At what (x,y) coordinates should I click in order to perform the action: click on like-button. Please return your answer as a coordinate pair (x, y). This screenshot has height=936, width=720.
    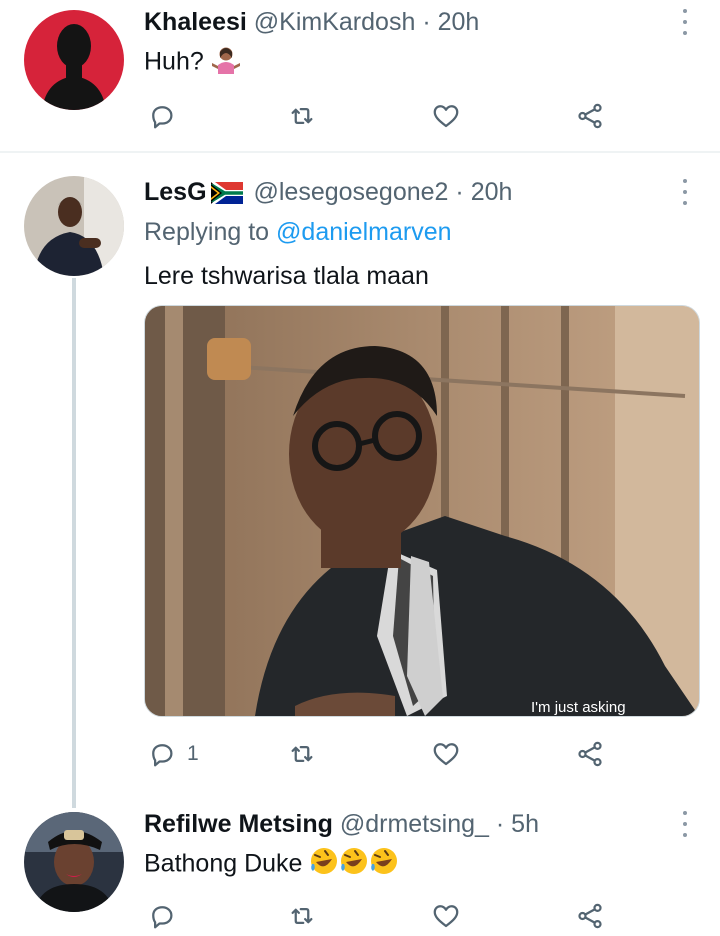
    Looking at the image, I should click on (446, 916).